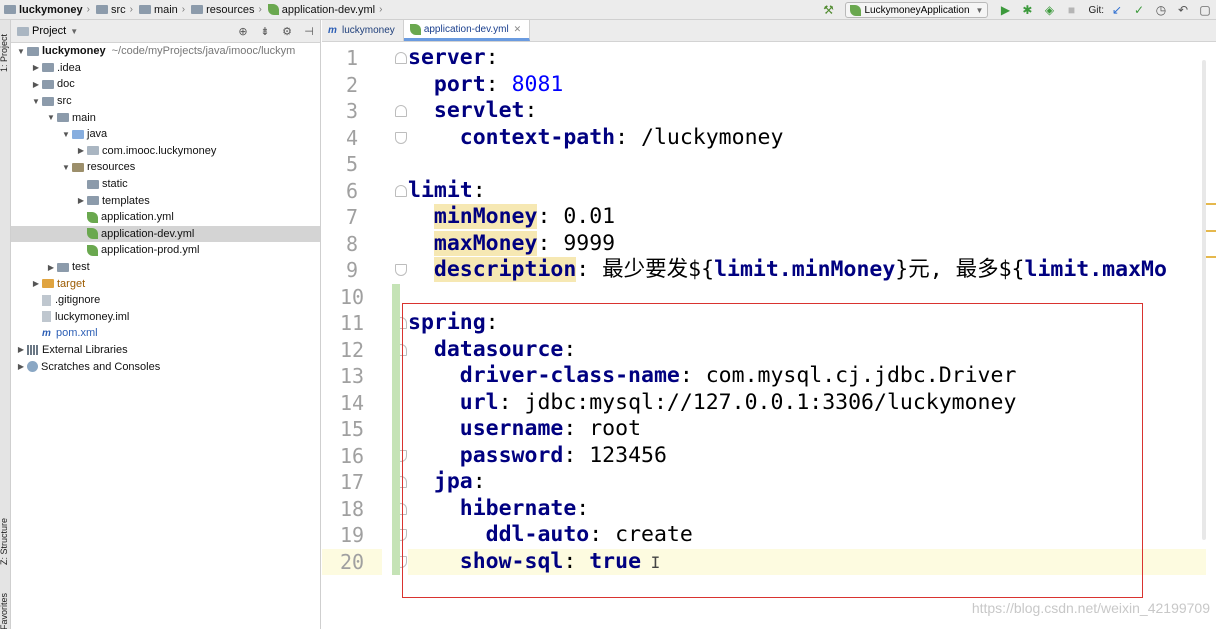 The height and width of the screenshot is (629, 1216). Describe the element at coordinates (165, 84) in the screenshot. I see `tree-item: ▶ doc` at that location.